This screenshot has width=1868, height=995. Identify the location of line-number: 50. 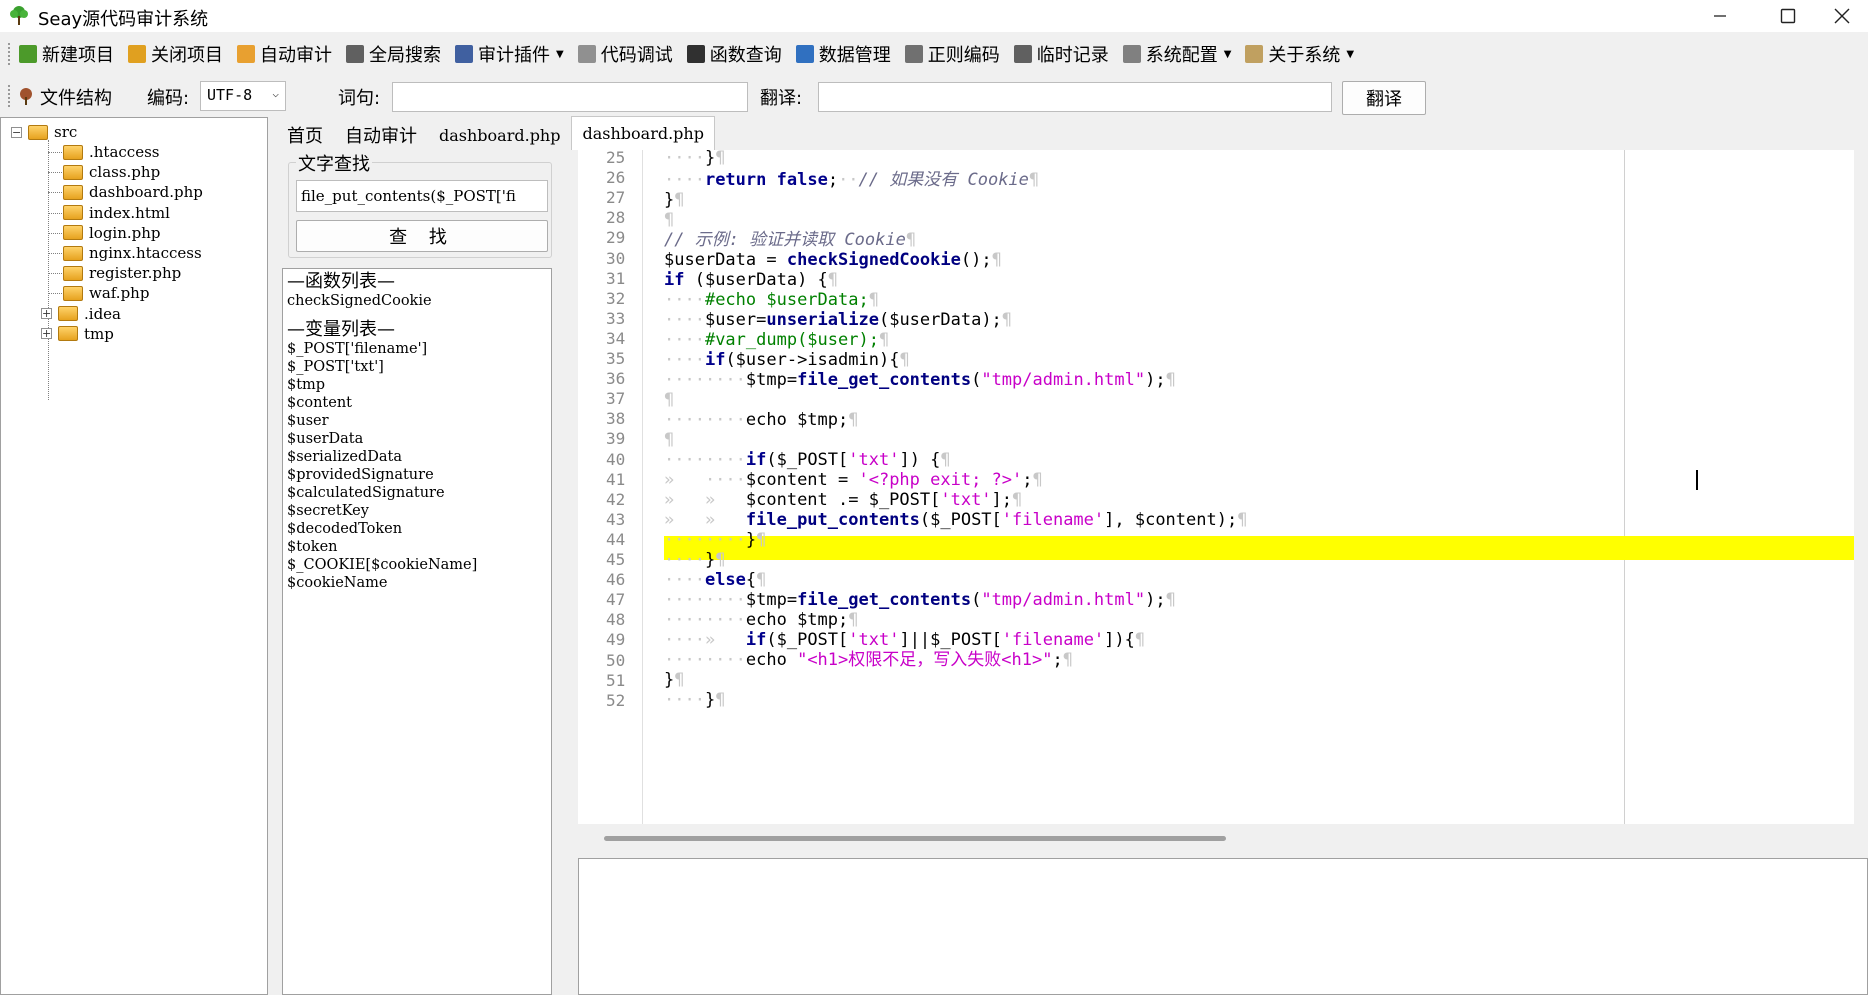
(616, 660).